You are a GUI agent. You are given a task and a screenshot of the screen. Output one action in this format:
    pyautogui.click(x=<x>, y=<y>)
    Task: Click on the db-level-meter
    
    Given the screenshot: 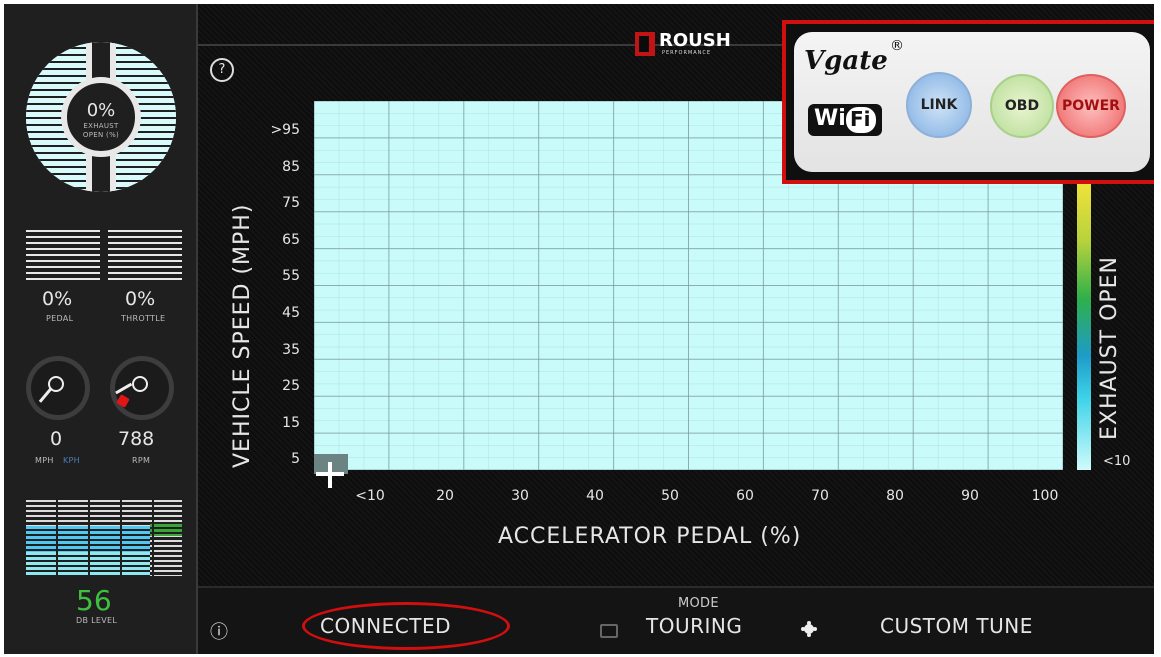 What is the action you would take?
    pyautogui.click(x=104, y=538)
    